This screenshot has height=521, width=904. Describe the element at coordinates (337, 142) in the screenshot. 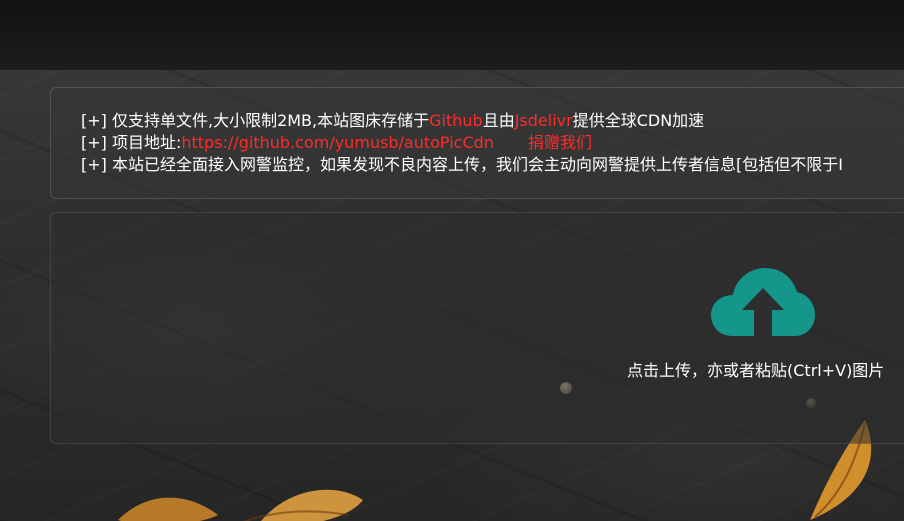

I see `project-url-link: https://github.com/yumusb/autoPicCdn` at that location.